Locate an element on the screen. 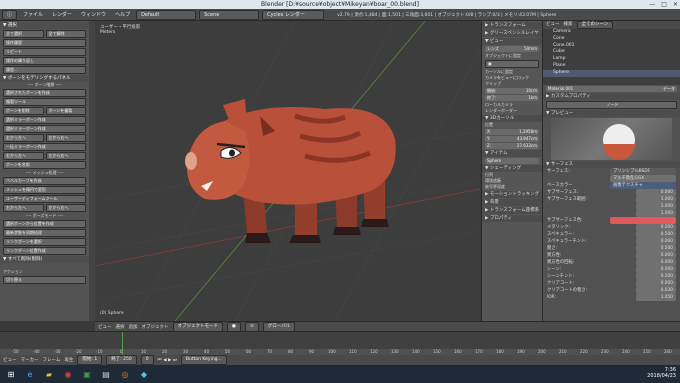 This screenshot has height=383, width=680. chrome-icon: ◉ is located at coordinates (68, 374).